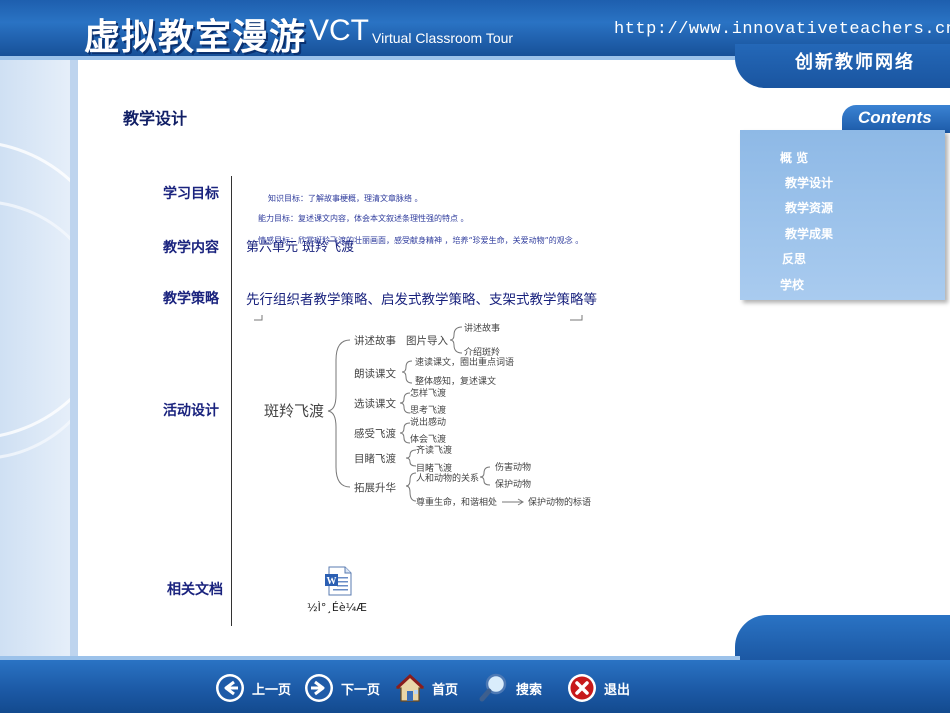  What do you see at coordinates (294, 411) in the screenshot?
I see `mindmap-root: 斑羚飞渡` at bounding box center [294, 411].